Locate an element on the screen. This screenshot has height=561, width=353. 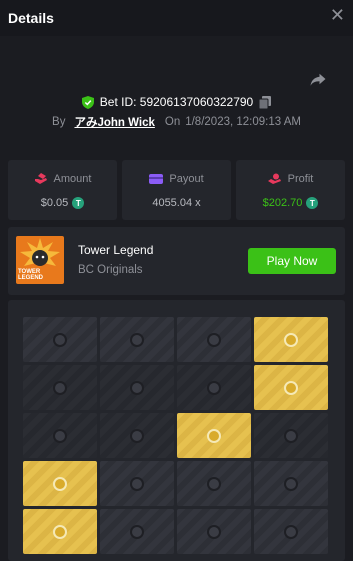
payout-value: 4055.04 x is located at coordinates (176, 203).